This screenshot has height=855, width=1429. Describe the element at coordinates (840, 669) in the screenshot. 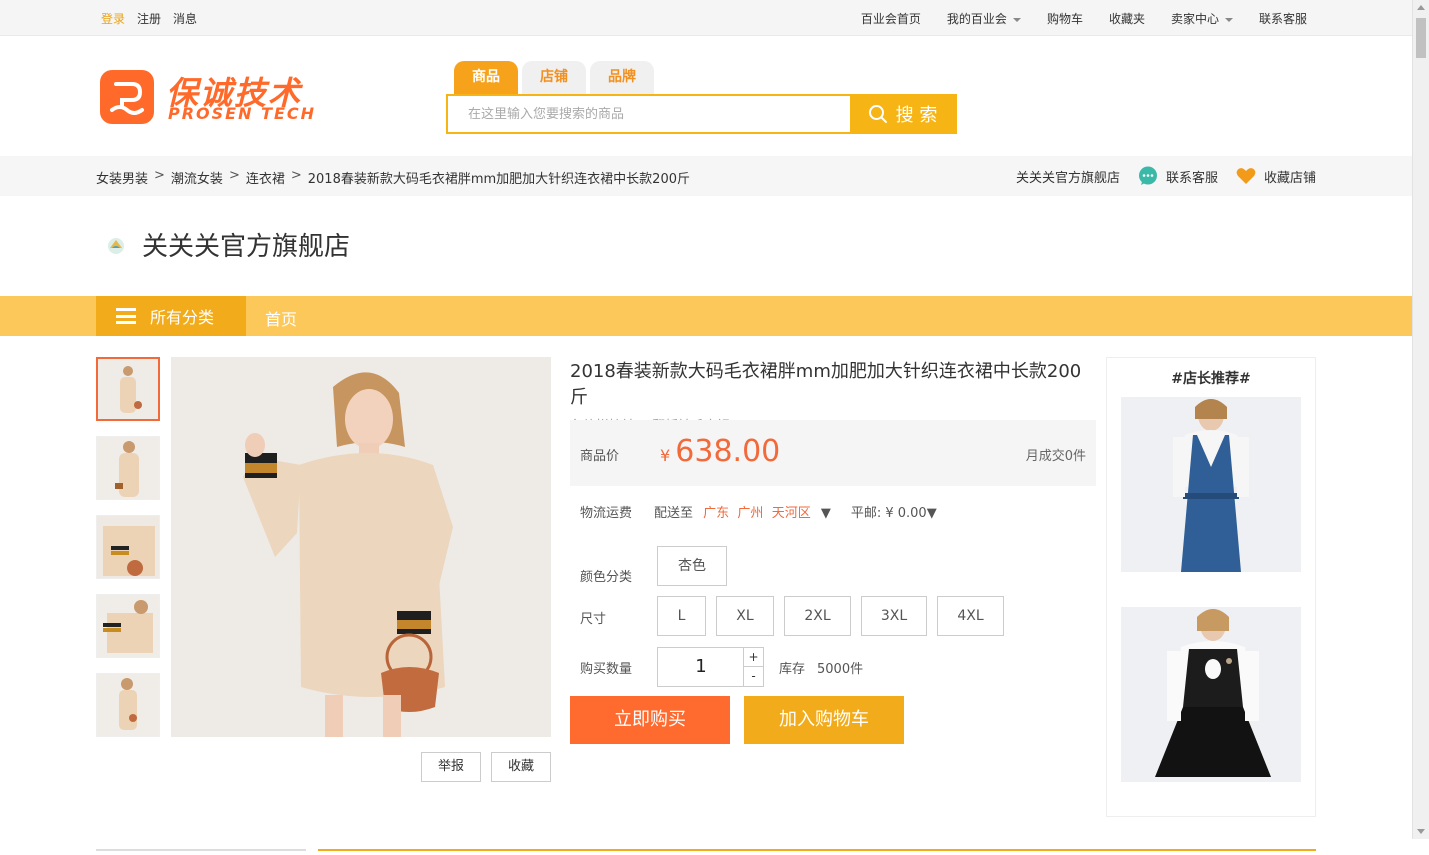

I see `stock-value: 5000件` at that location.